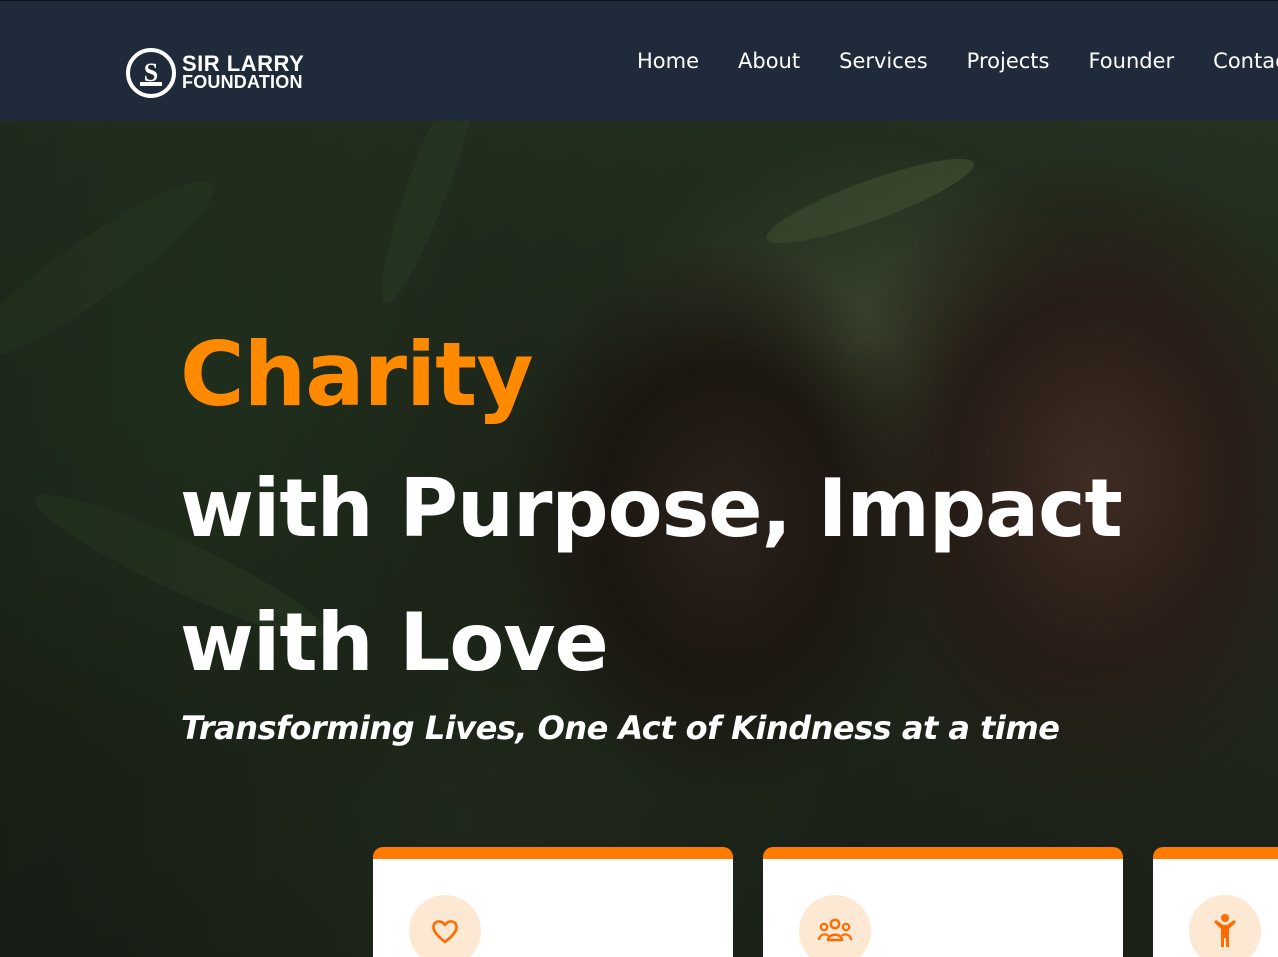 This screenshot has width=1278, height=957. What do you see at coordinates (394, 642) in the screenshot?
I see `headline-line-3: with Love` at bounding box center [394, 642].